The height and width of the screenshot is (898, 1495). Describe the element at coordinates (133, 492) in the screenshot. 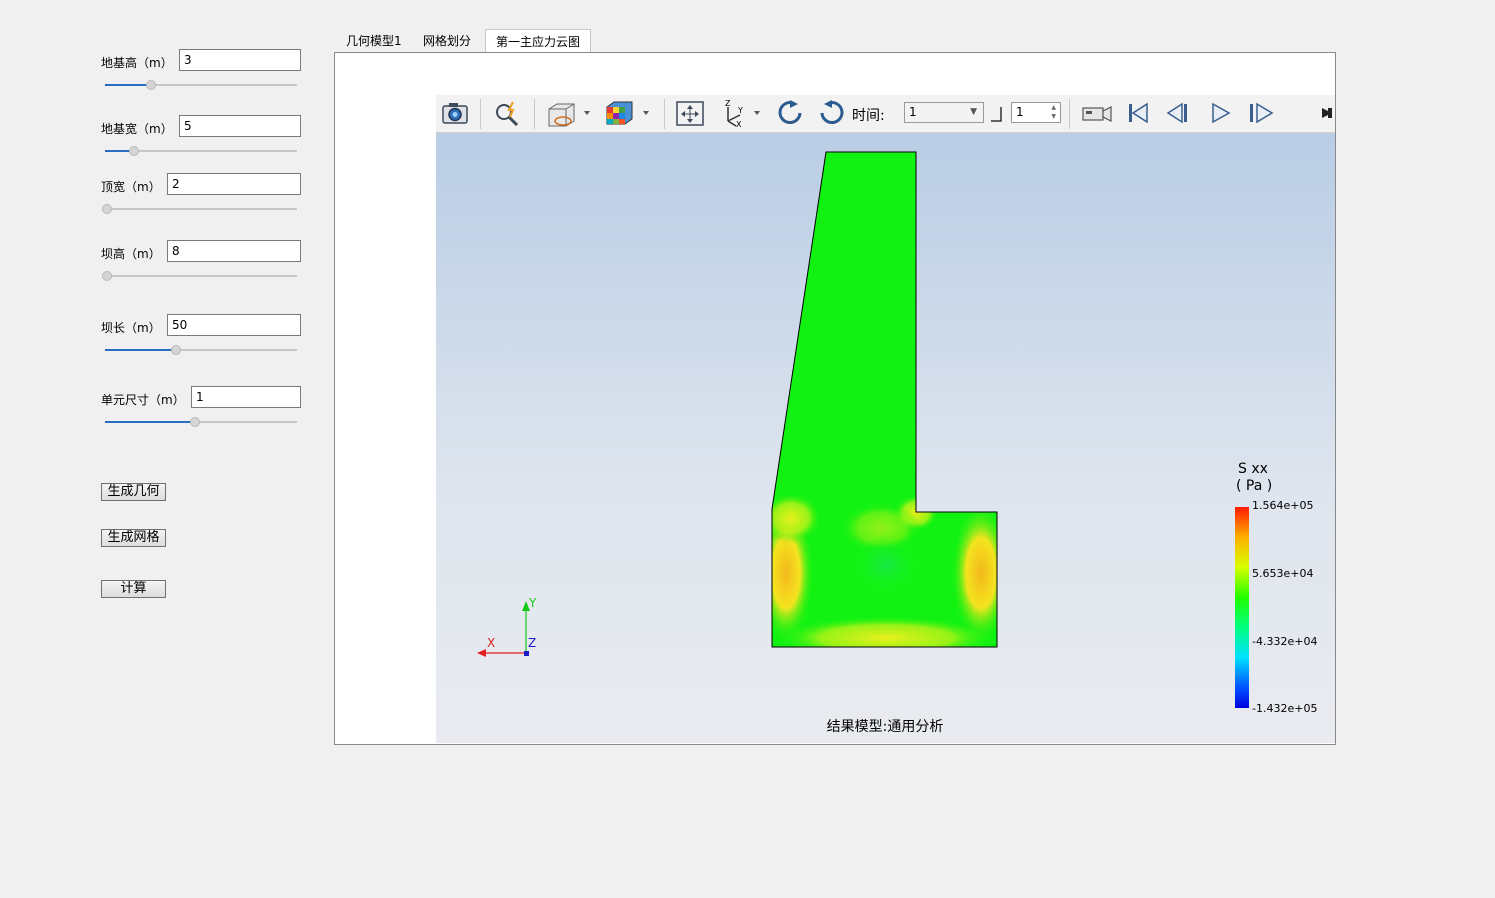

I see `generate-geometry-button: 生成几何` at that location.